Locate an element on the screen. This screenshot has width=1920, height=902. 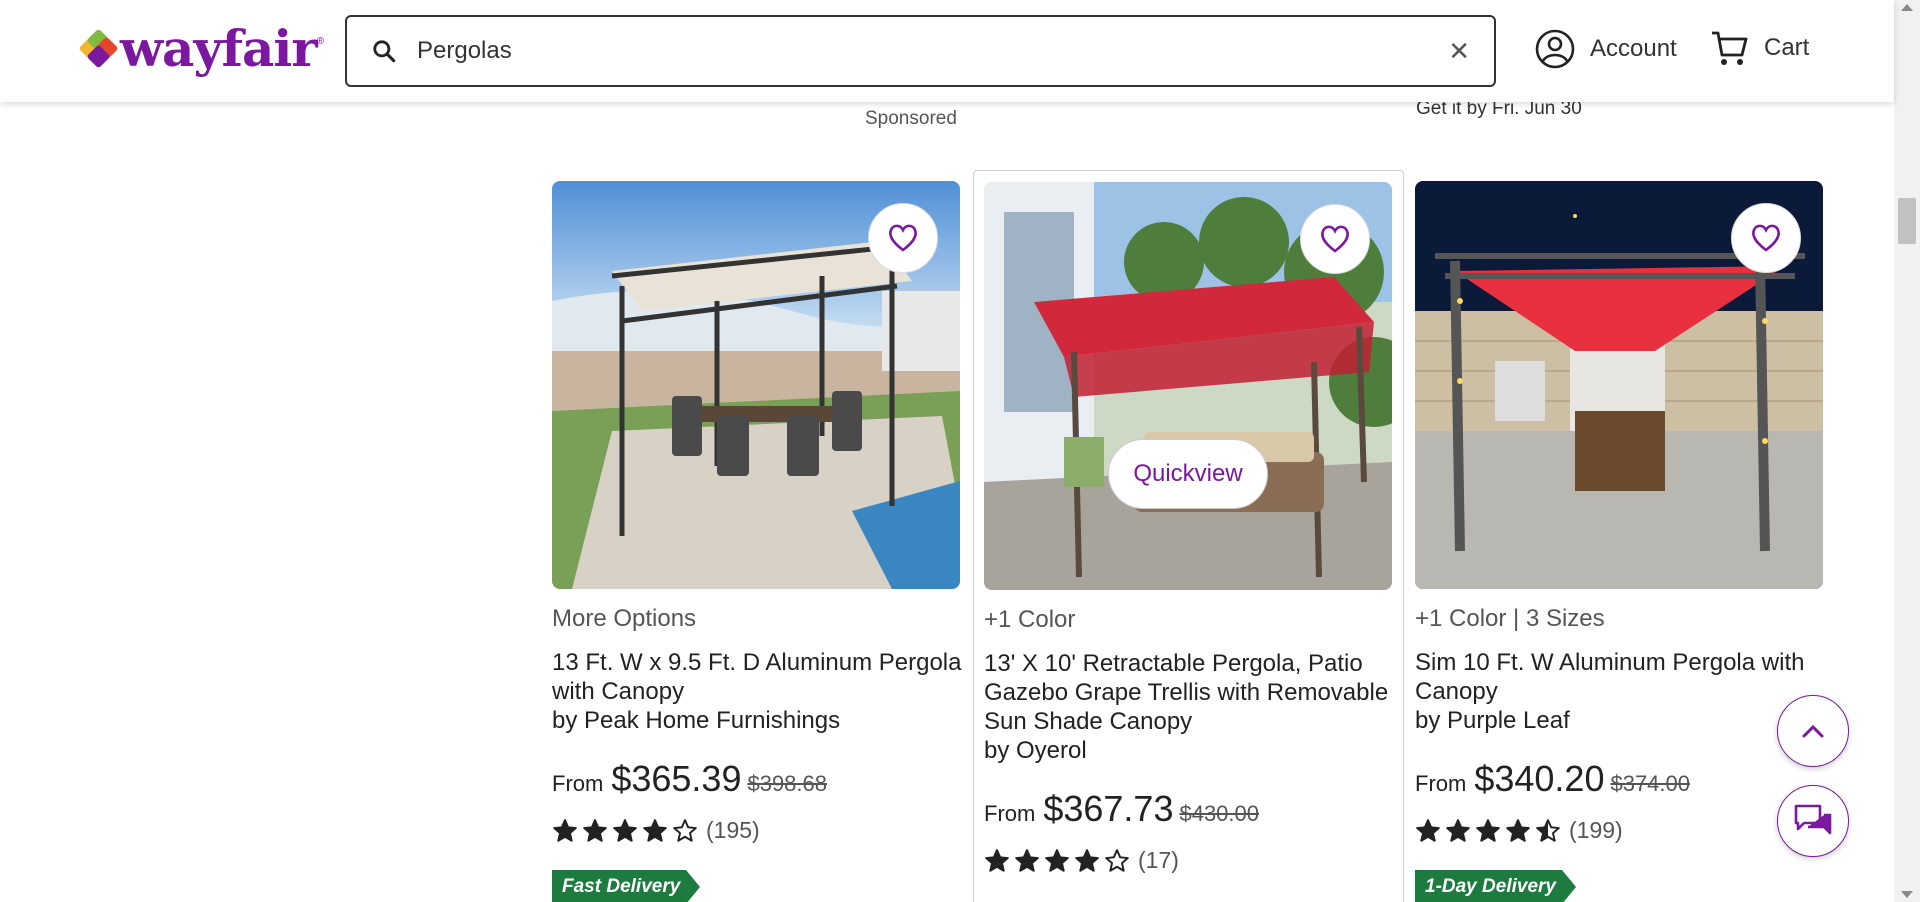
price-row: From $340.20 $374.00 is located at coordinates (1552, 779).